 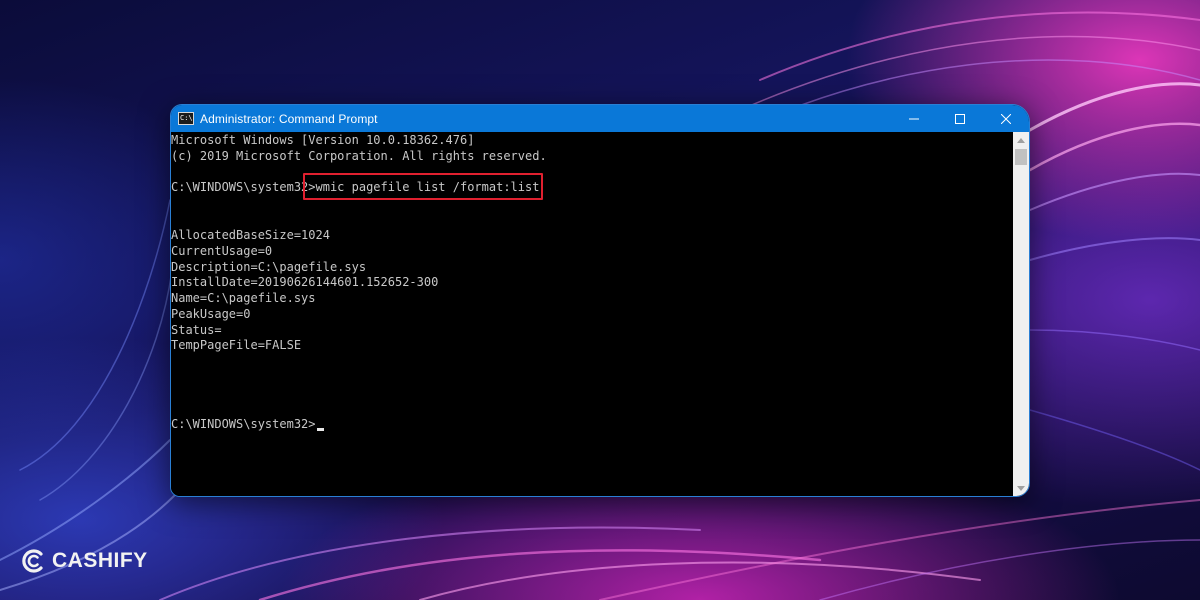 I want to click on chevron-up-icon, so click(x=1021, y=140).